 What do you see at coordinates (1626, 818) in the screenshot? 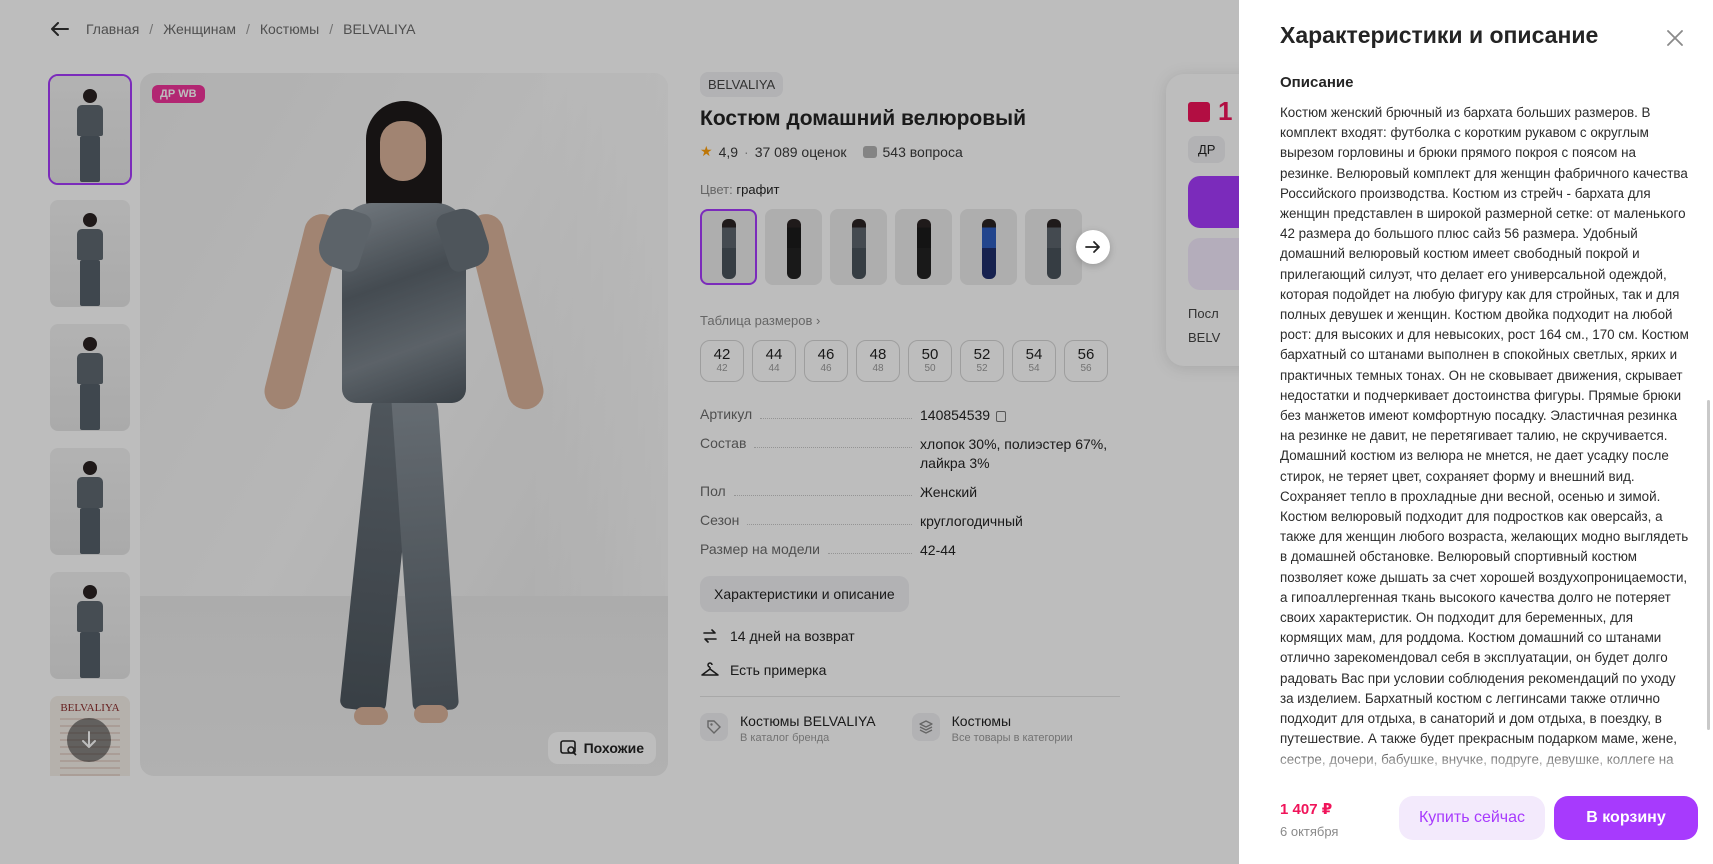
I see `add-to-cart-button: В корзину` at bounding box center [1626, 818].